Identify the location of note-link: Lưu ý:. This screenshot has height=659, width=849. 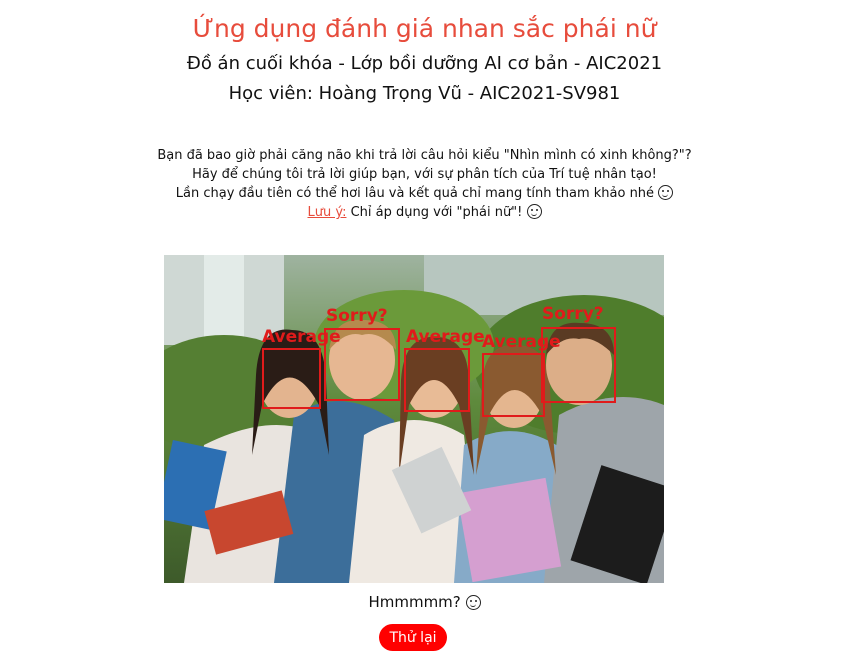
(326, 212).